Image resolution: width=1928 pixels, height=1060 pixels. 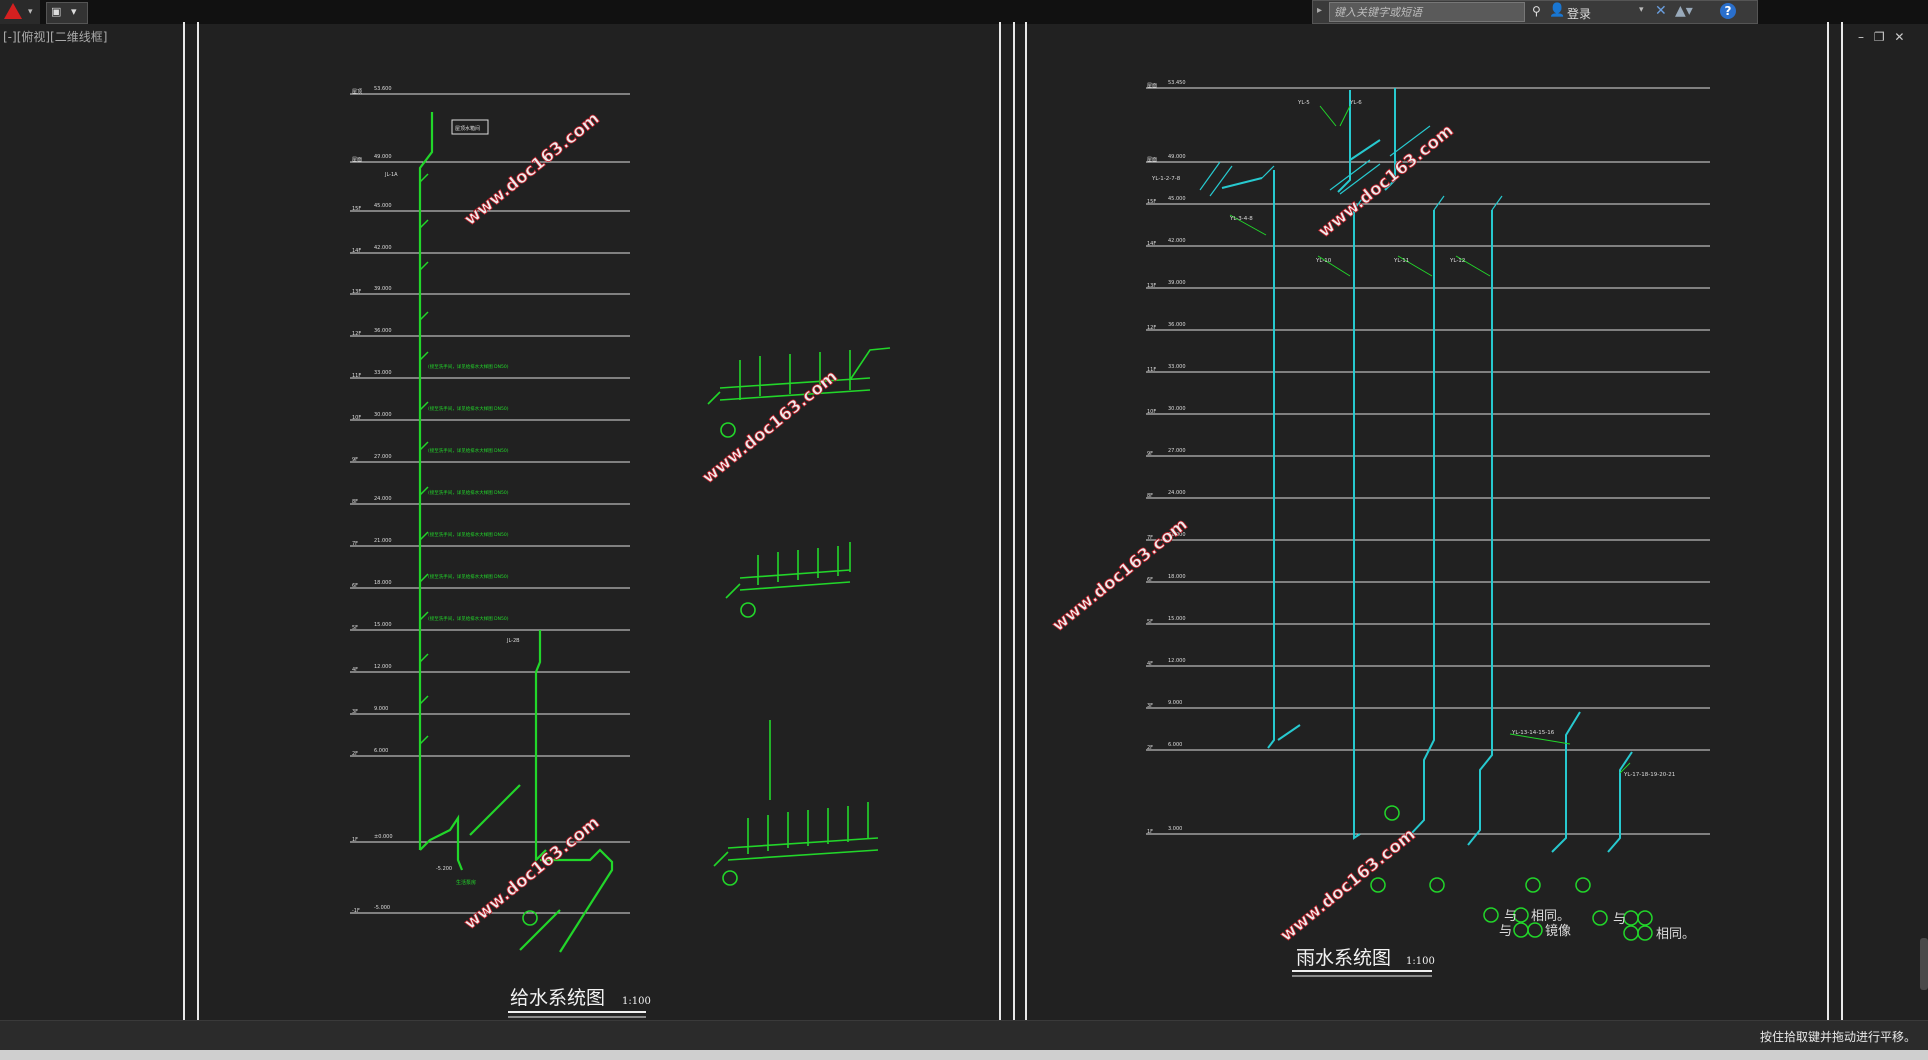 What do you see at coordinates (356, 911) in the screenshot?
I see `floor-label: -1F` at bounding box center [356, 911].